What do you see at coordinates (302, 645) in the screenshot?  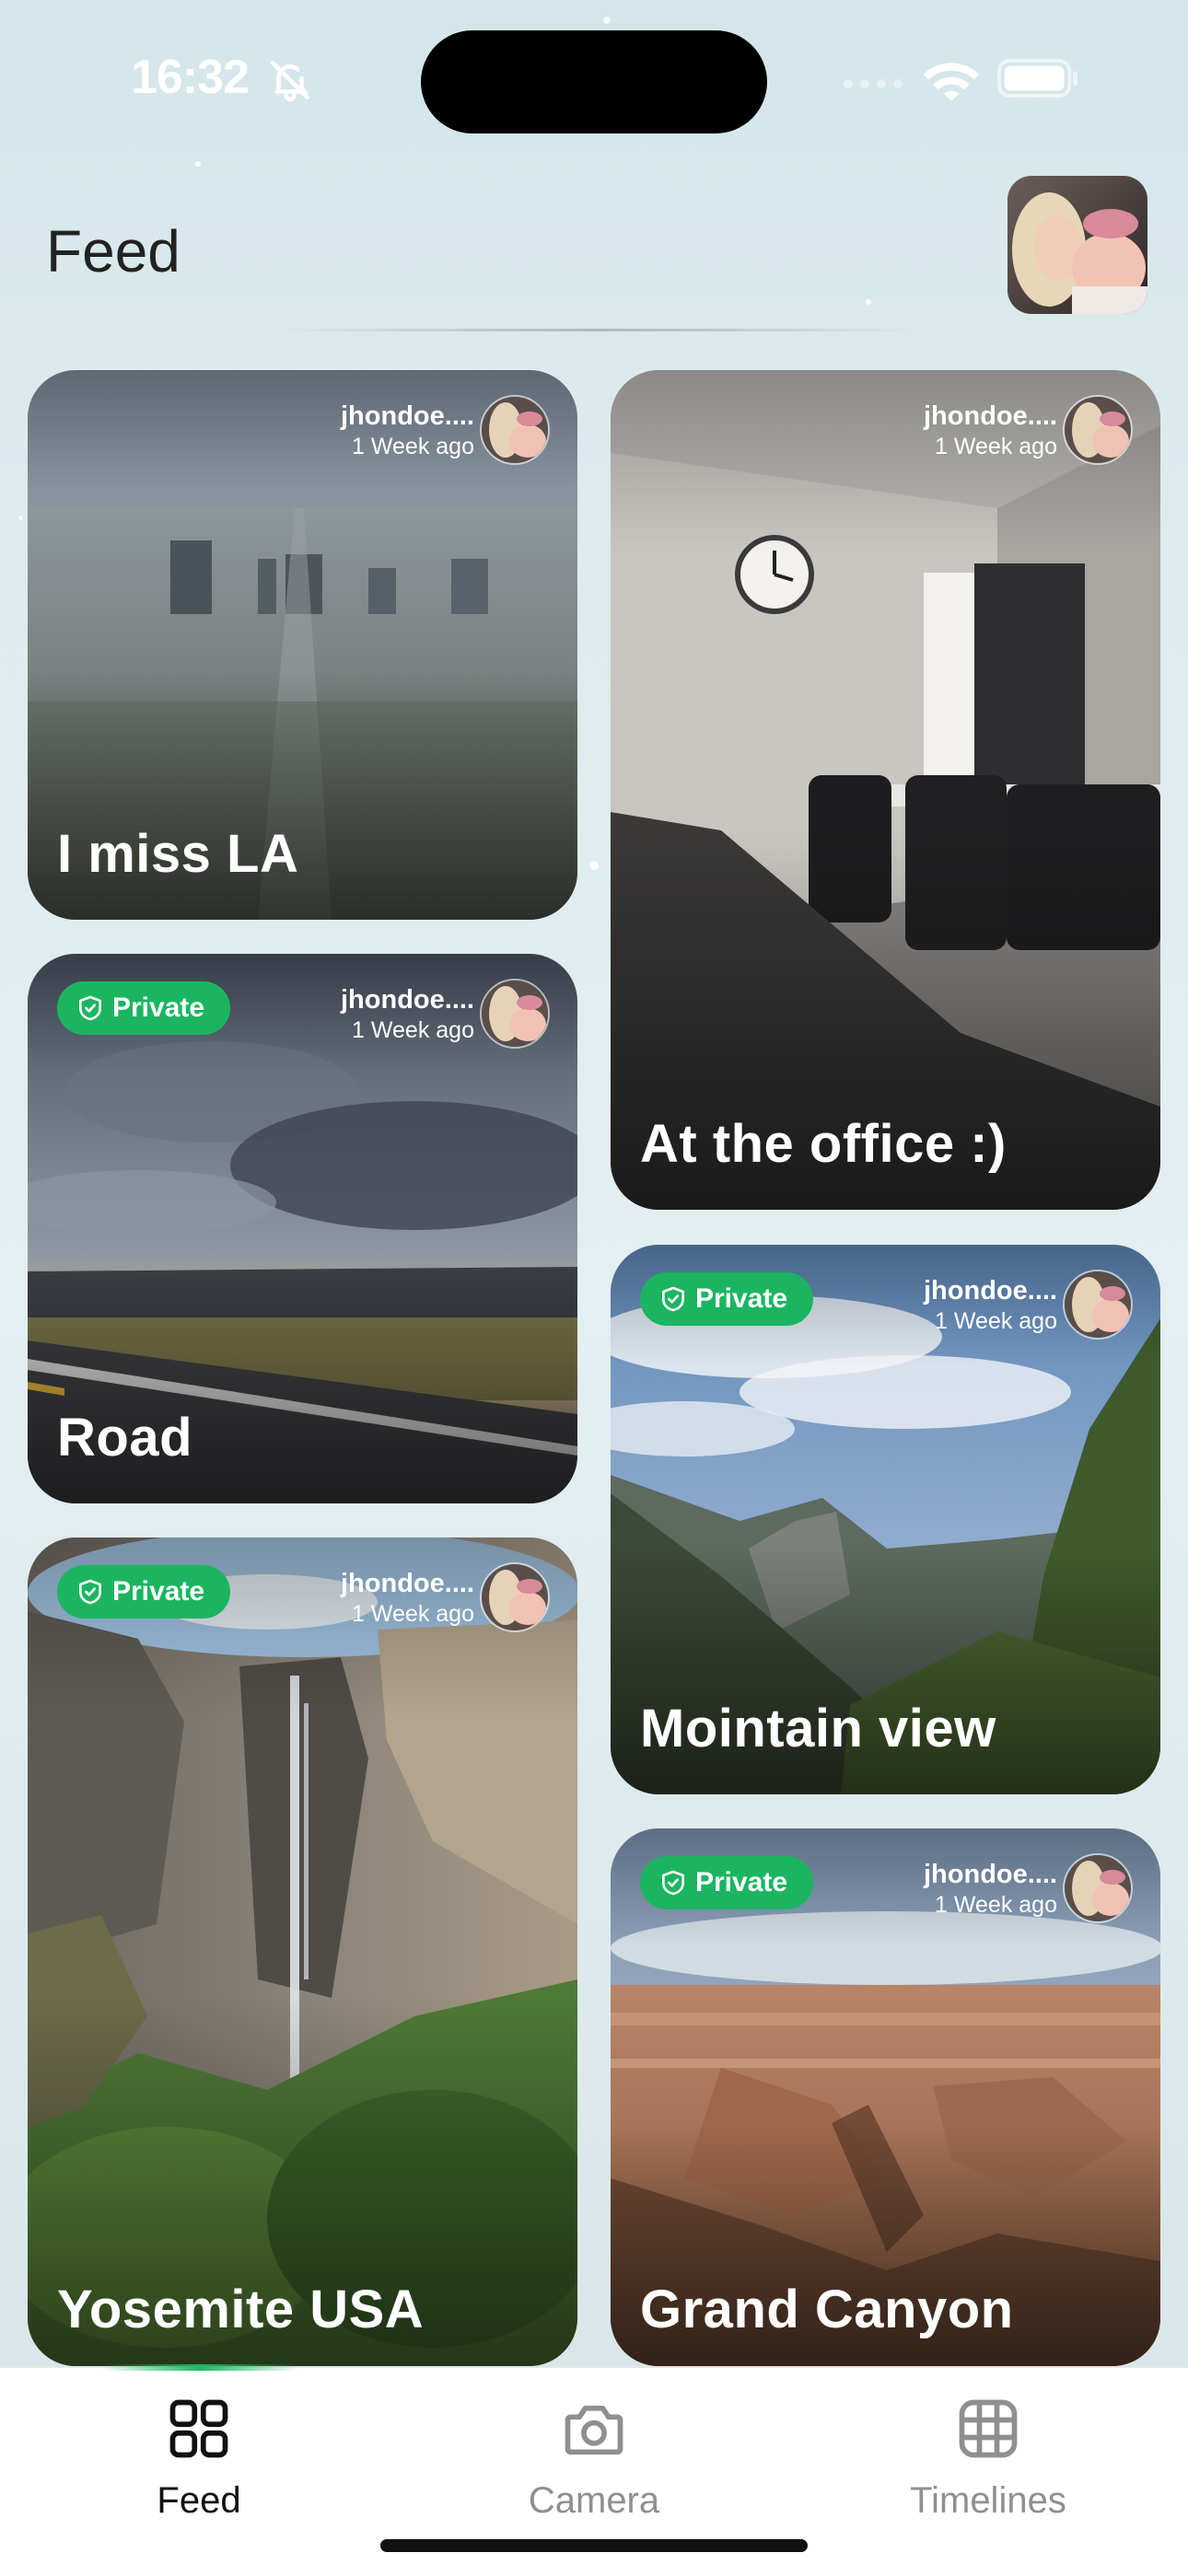 I see `feed-card: jhondoe.... 1 Week ago I miss LA` at bounding box center [302, 645].